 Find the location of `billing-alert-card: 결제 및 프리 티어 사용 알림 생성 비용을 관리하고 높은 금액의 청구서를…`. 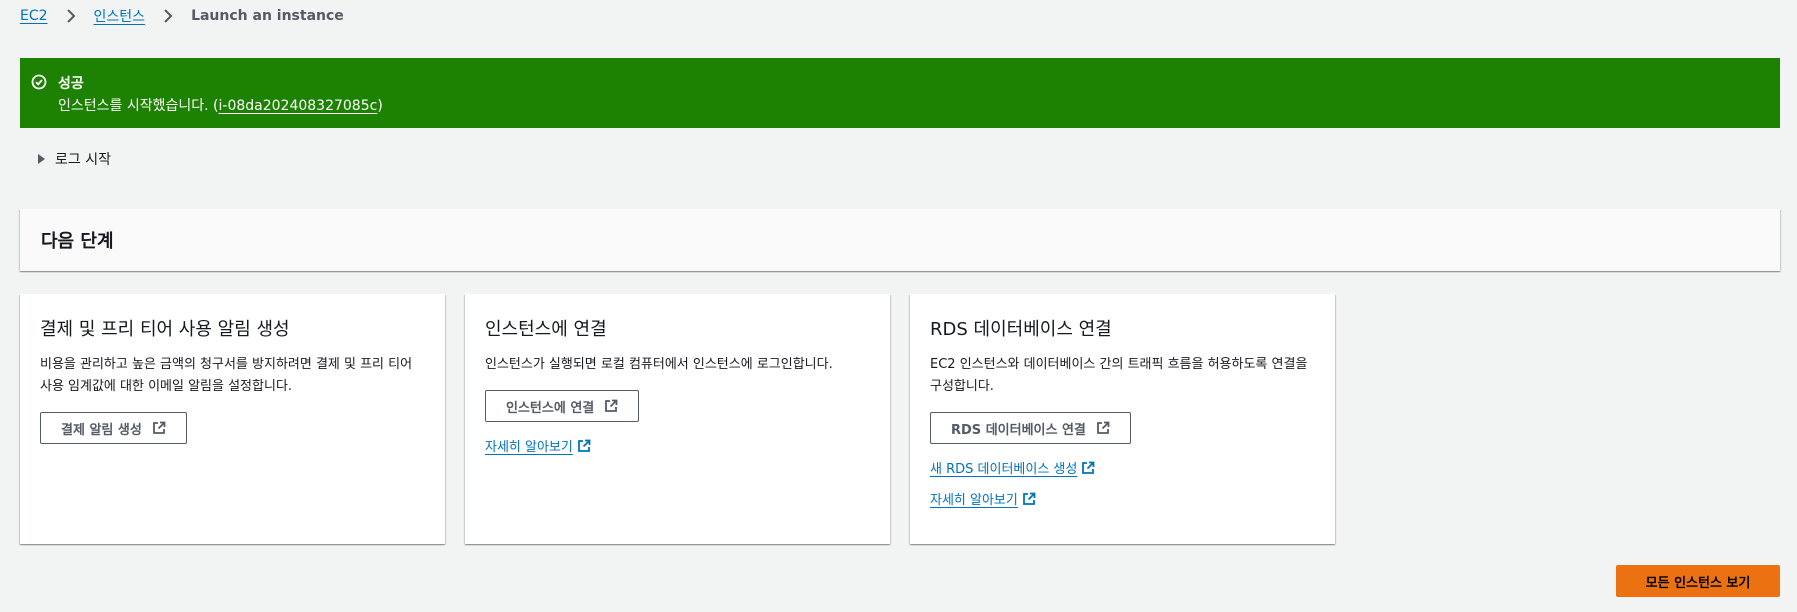

billing-alert-card: 결제 및 프리 티어 사용 알림 생성 비용을 관리하고 높은 금액의 청구서를… is located at coordinates (232, 419).